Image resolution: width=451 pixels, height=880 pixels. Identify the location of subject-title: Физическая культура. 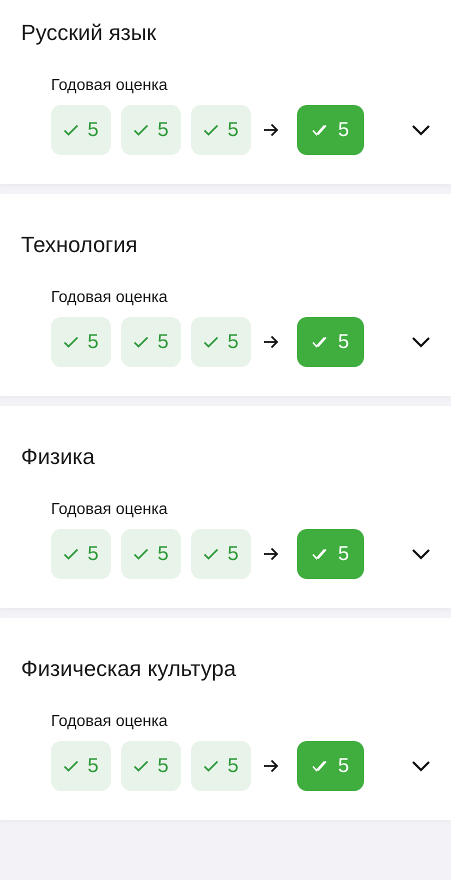
(129, 669).